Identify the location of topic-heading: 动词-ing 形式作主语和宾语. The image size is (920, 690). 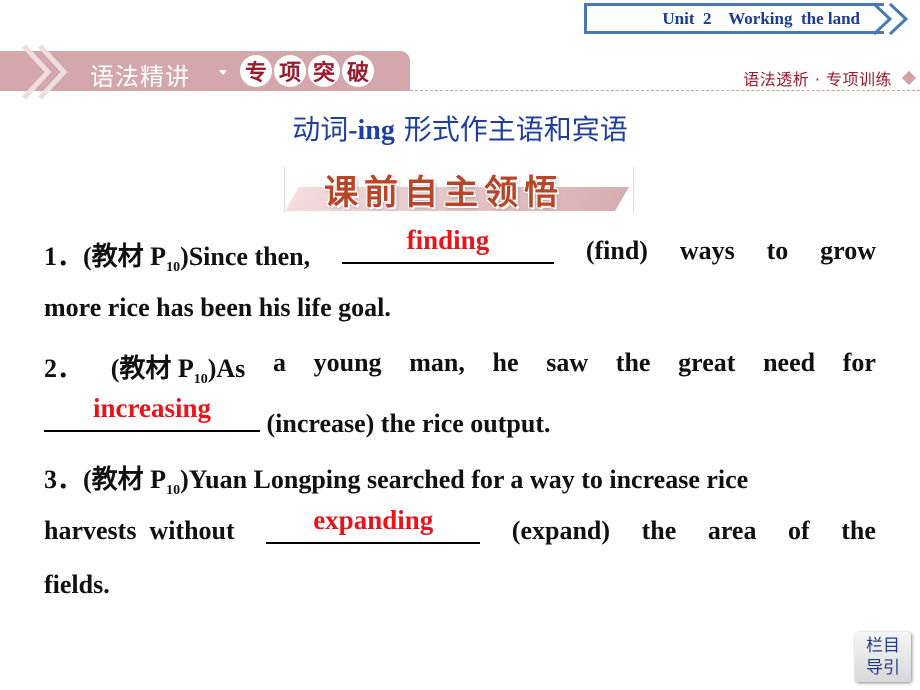
(460, 128).